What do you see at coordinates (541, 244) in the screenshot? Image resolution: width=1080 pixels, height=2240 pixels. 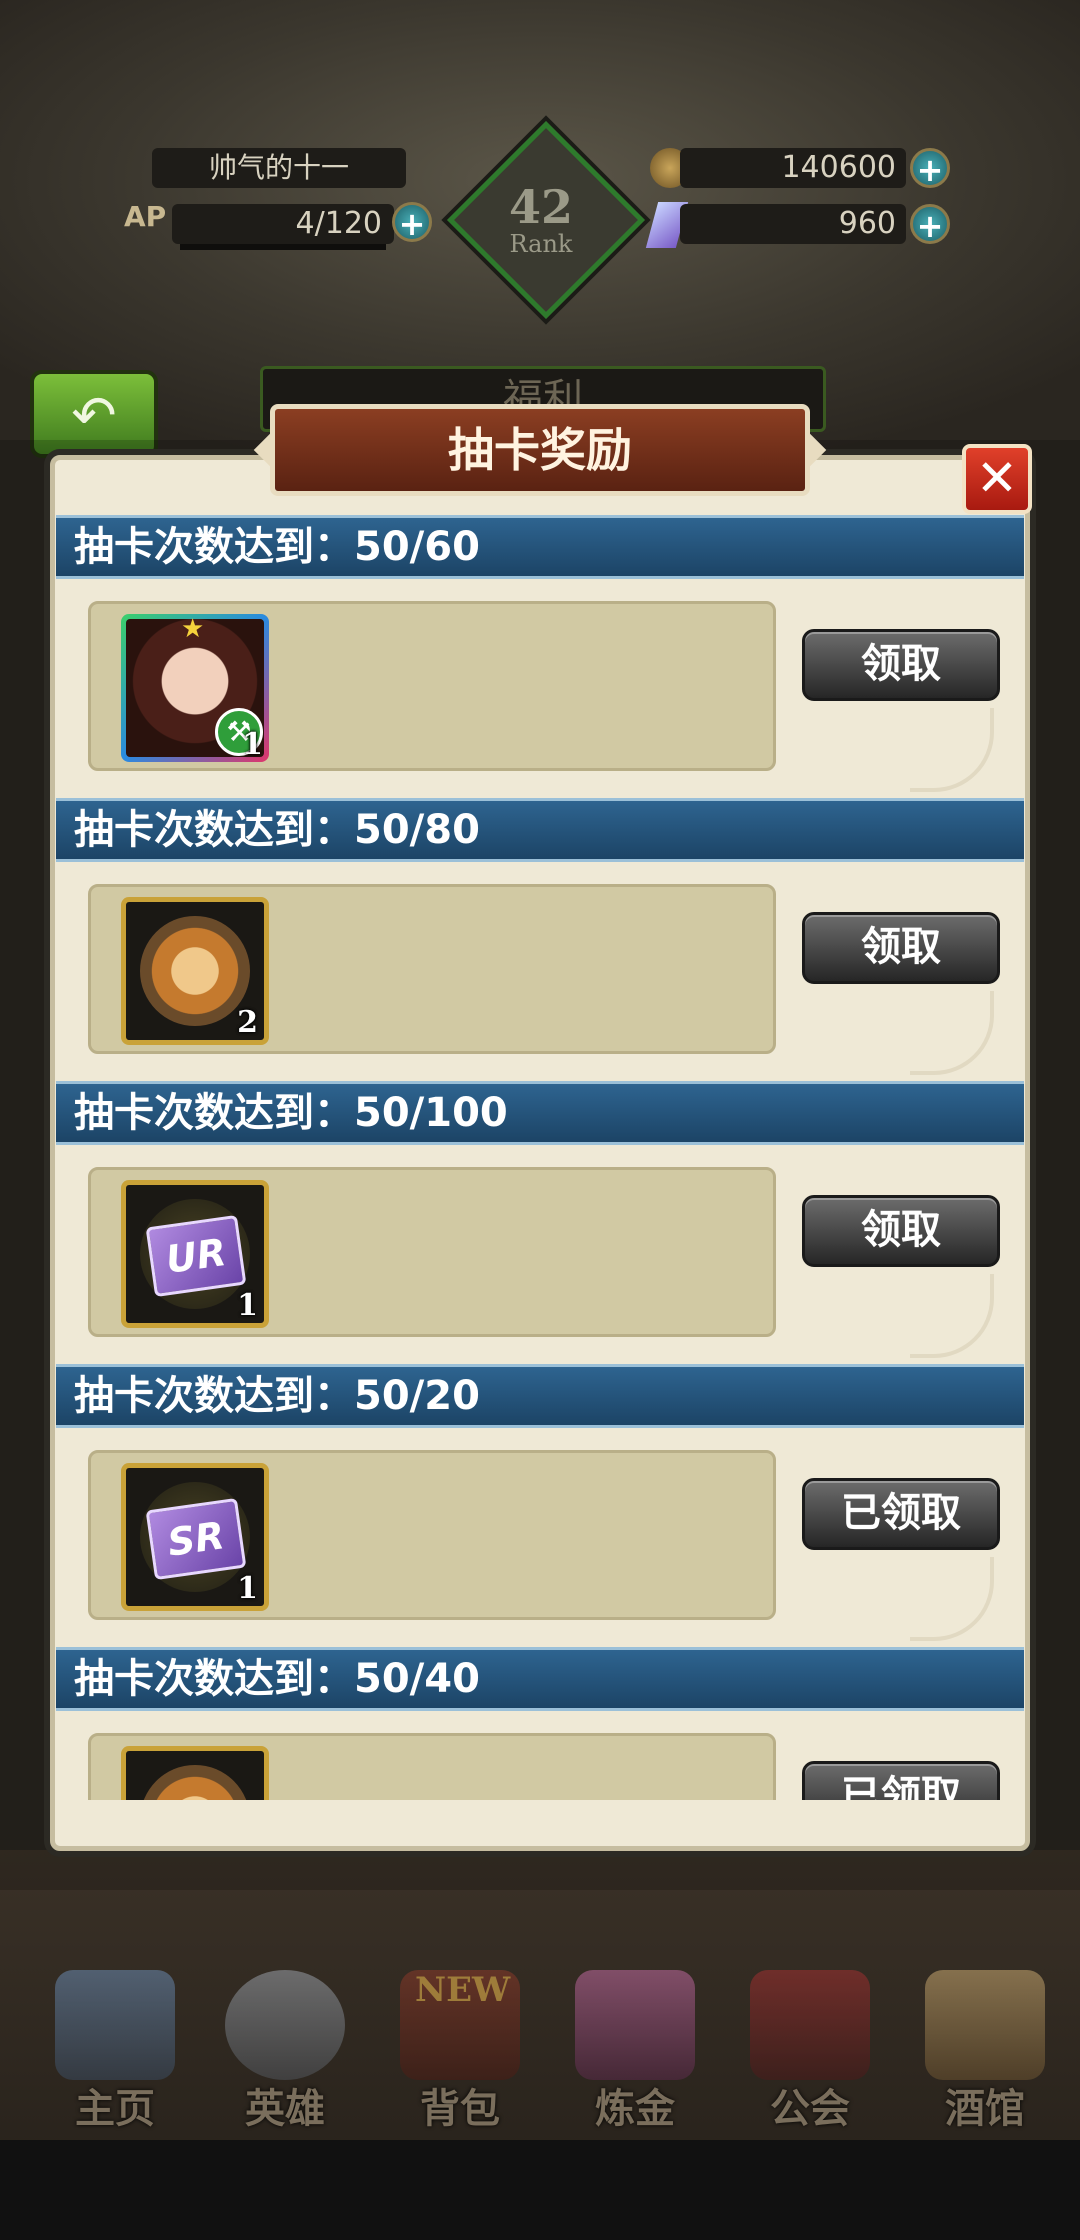 I see `rank-label: Rank` at bounding box center [541, 244].